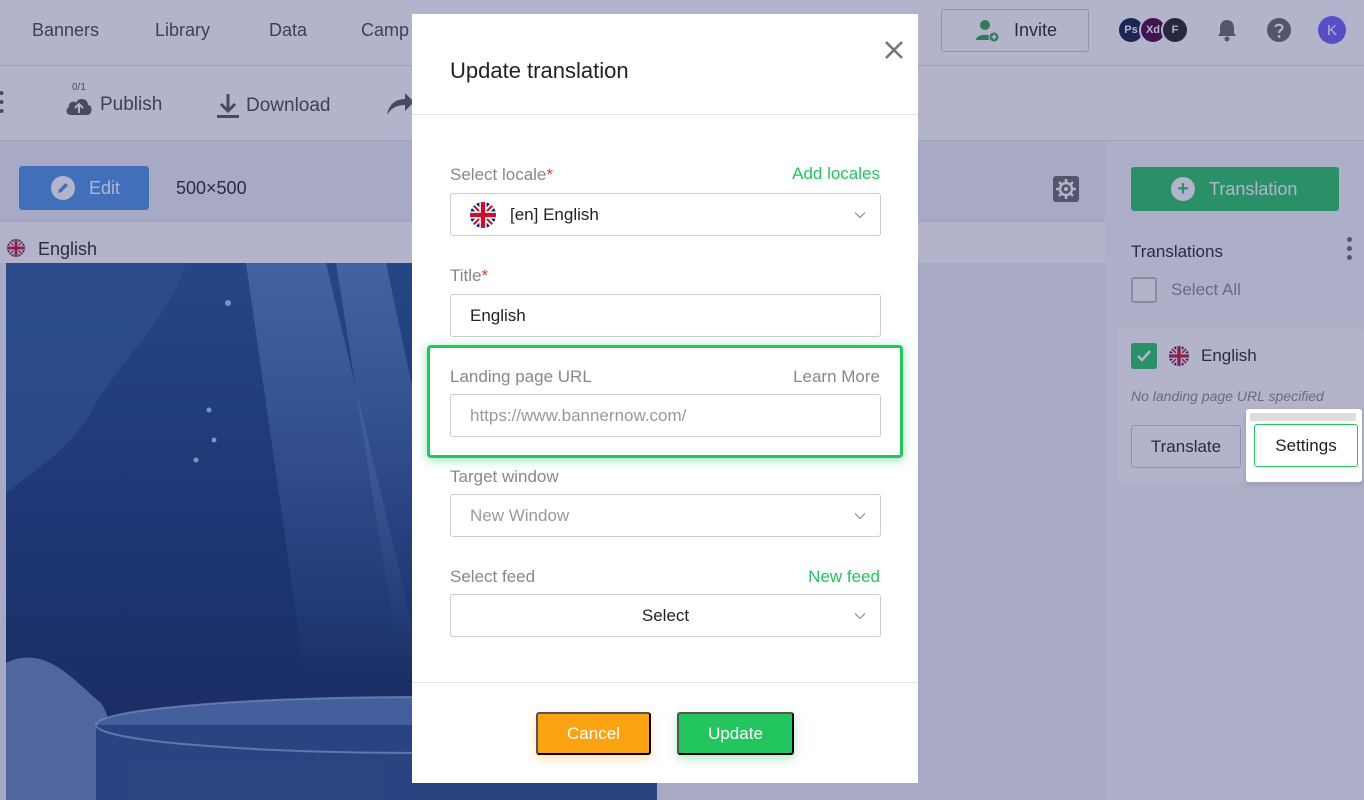  Describe the element at coordinates (578, 415) in the screenshot. I see `landing-url-placeholder: https://www.bannernow.com/` at that location.